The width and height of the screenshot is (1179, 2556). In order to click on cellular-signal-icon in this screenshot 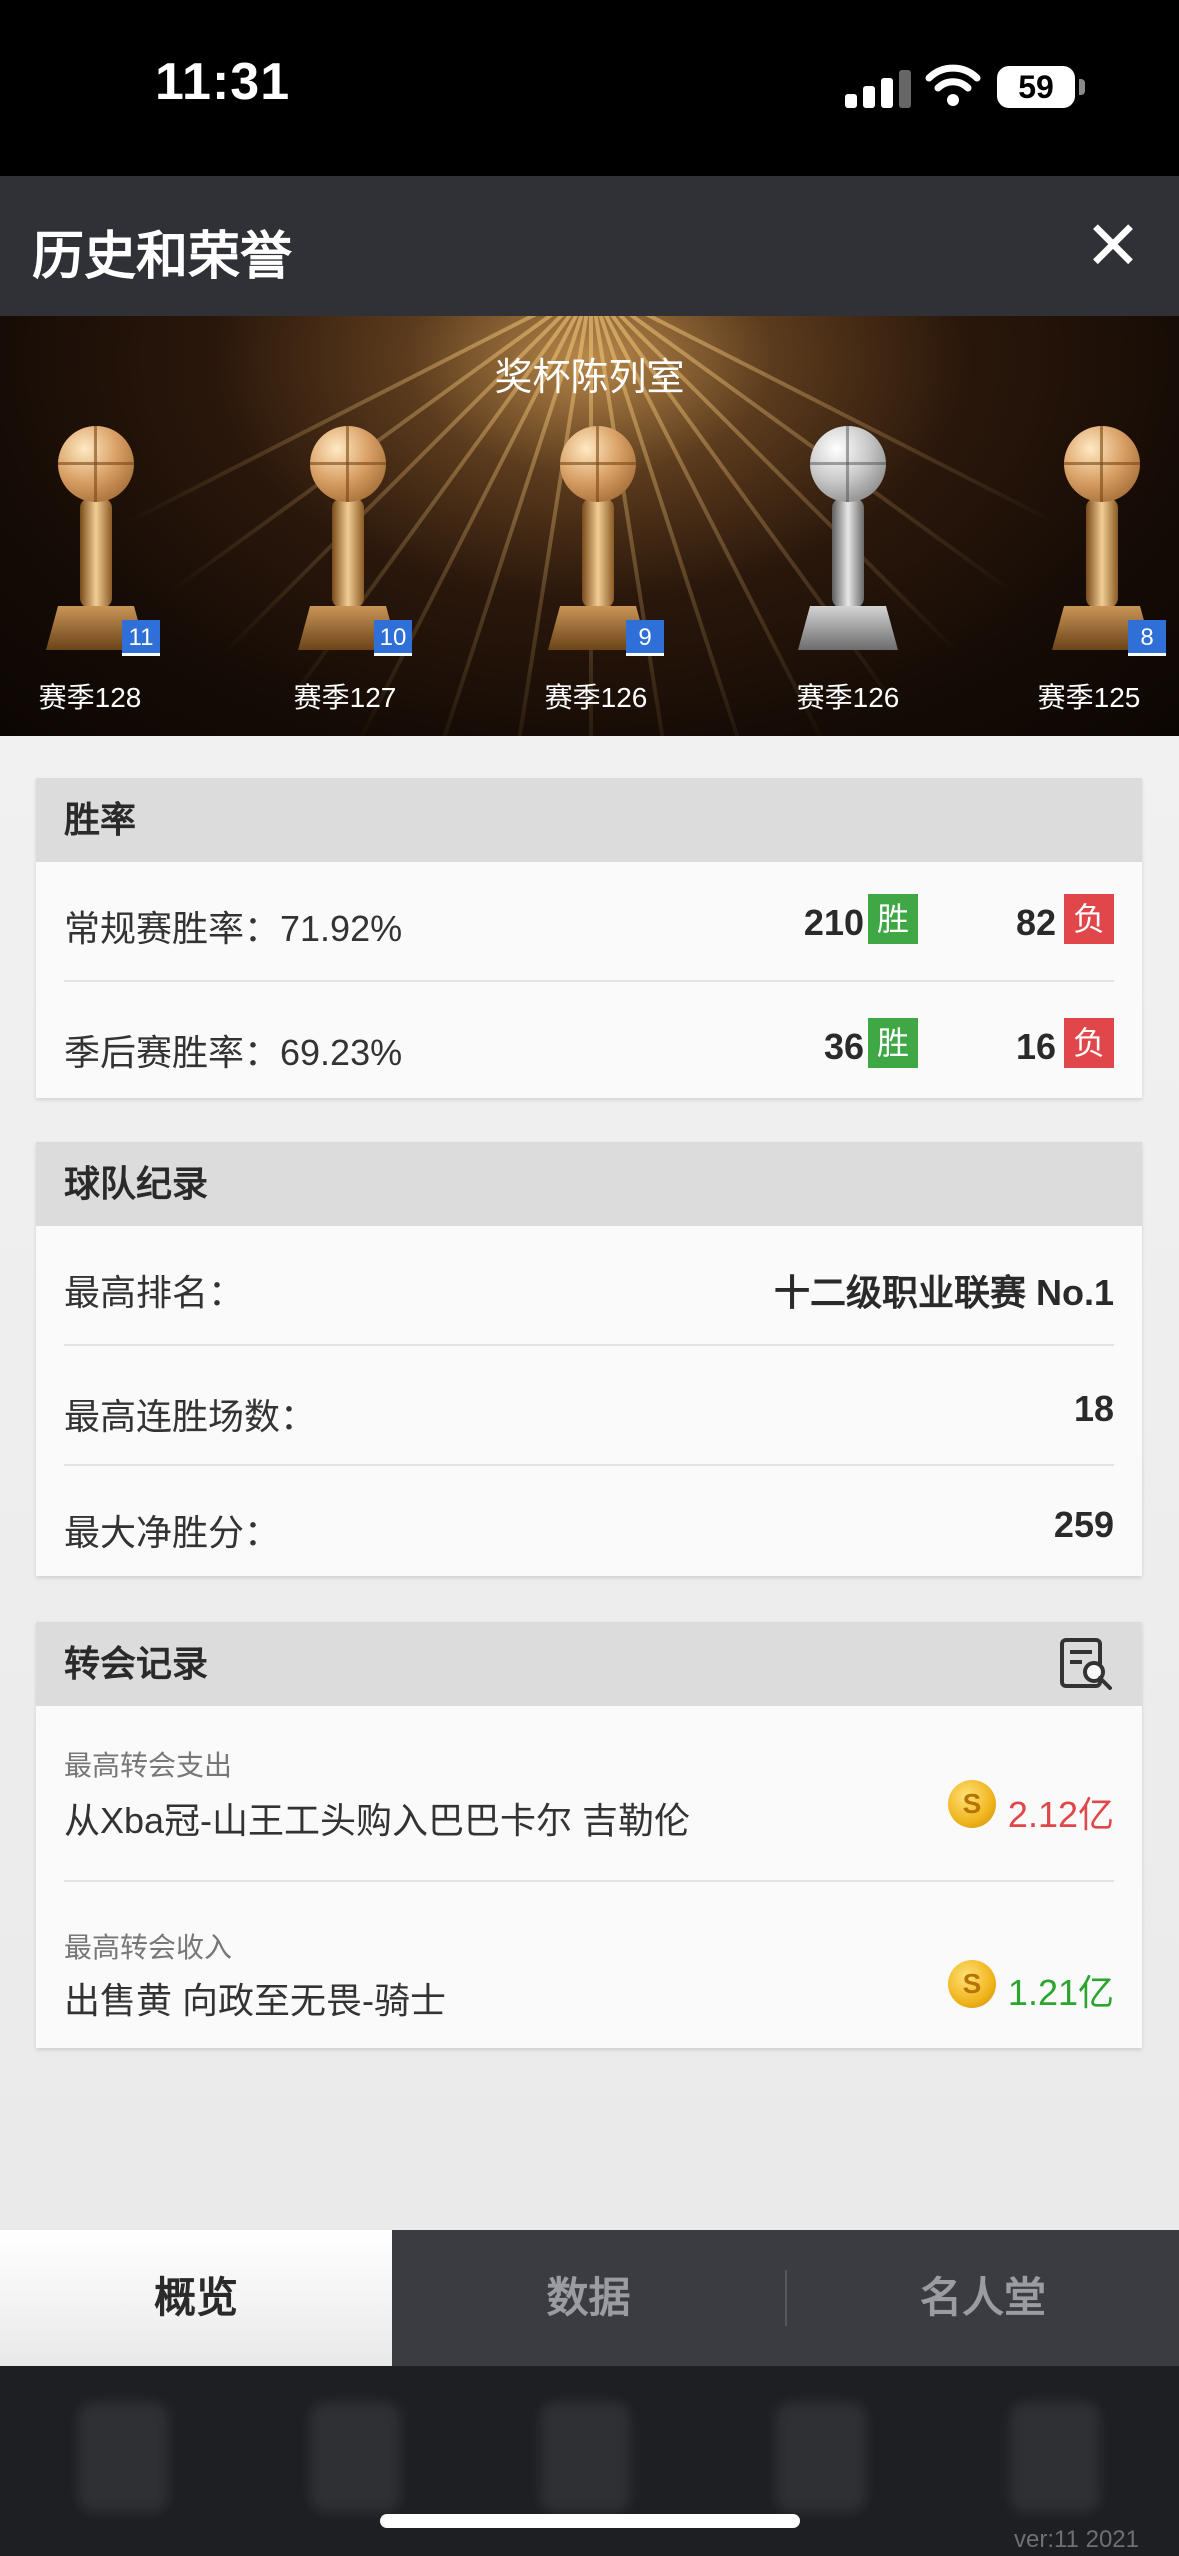, I will do `click(885, 89)`.